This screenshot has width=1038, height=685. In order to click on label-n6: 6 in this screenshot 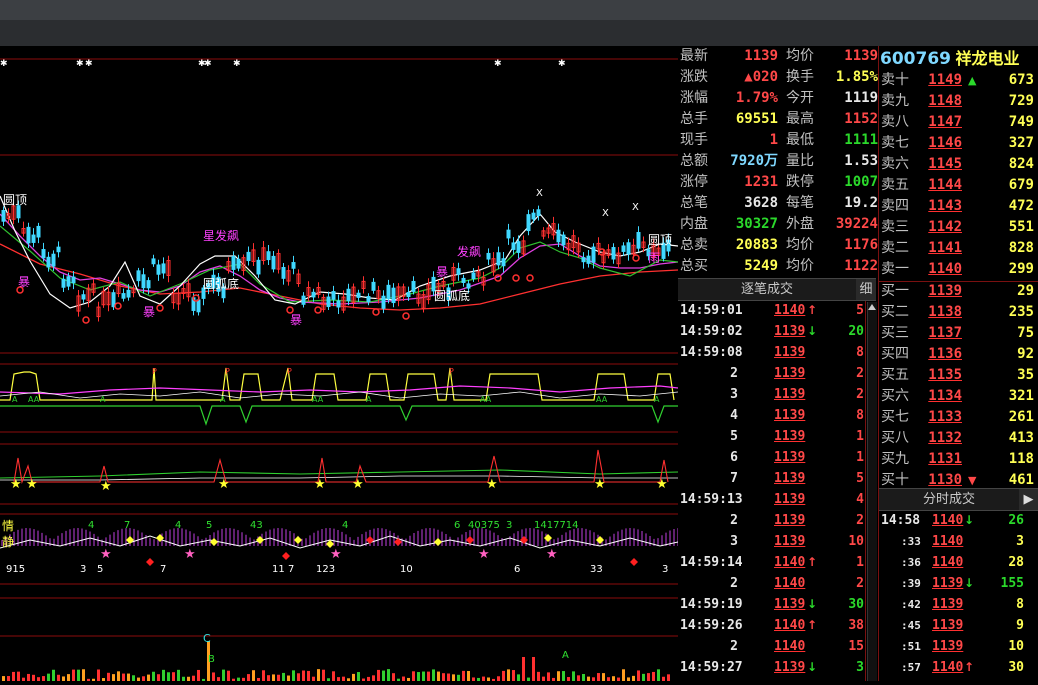, I will do `click(517, 569)`.